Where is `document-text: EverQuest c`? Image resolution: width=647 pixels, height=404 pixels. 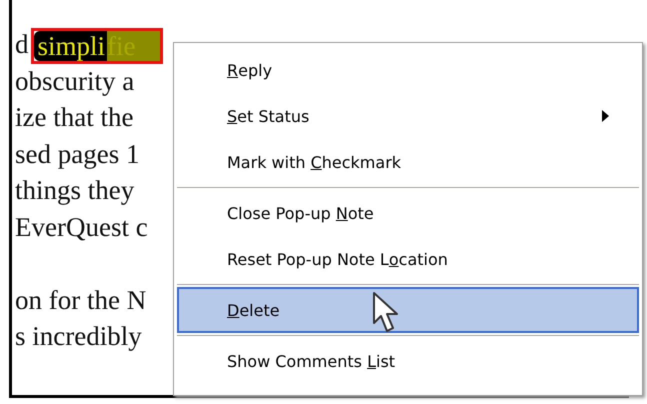
document-text: EverQuest c is located at coordinates (81, 227).